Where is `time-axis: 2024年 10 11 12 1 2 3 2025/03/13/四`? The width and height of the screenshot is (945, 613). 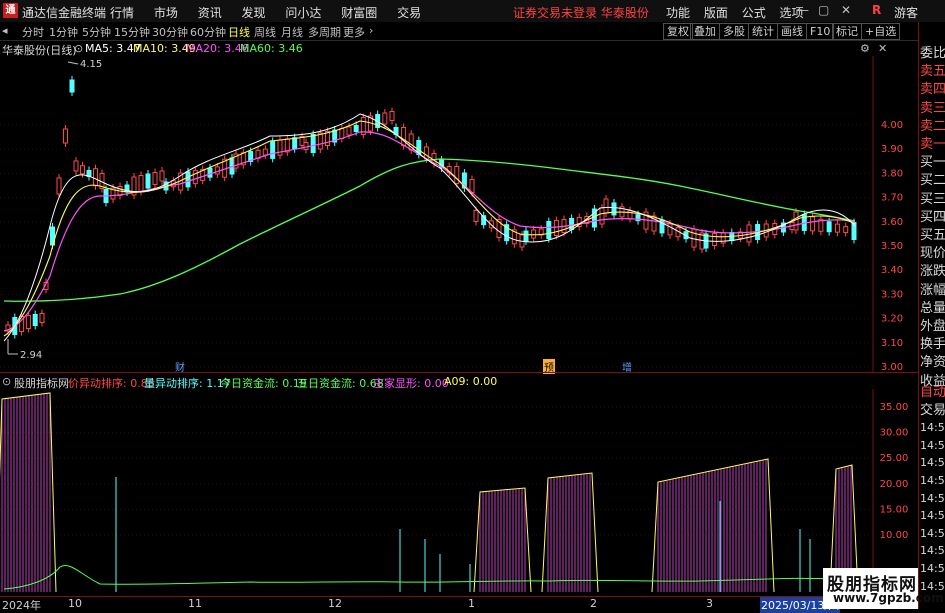 time-axis: 2024年 10 11 12 1 2 3 2025/03/13/四 is located at coordinates (459, 604).